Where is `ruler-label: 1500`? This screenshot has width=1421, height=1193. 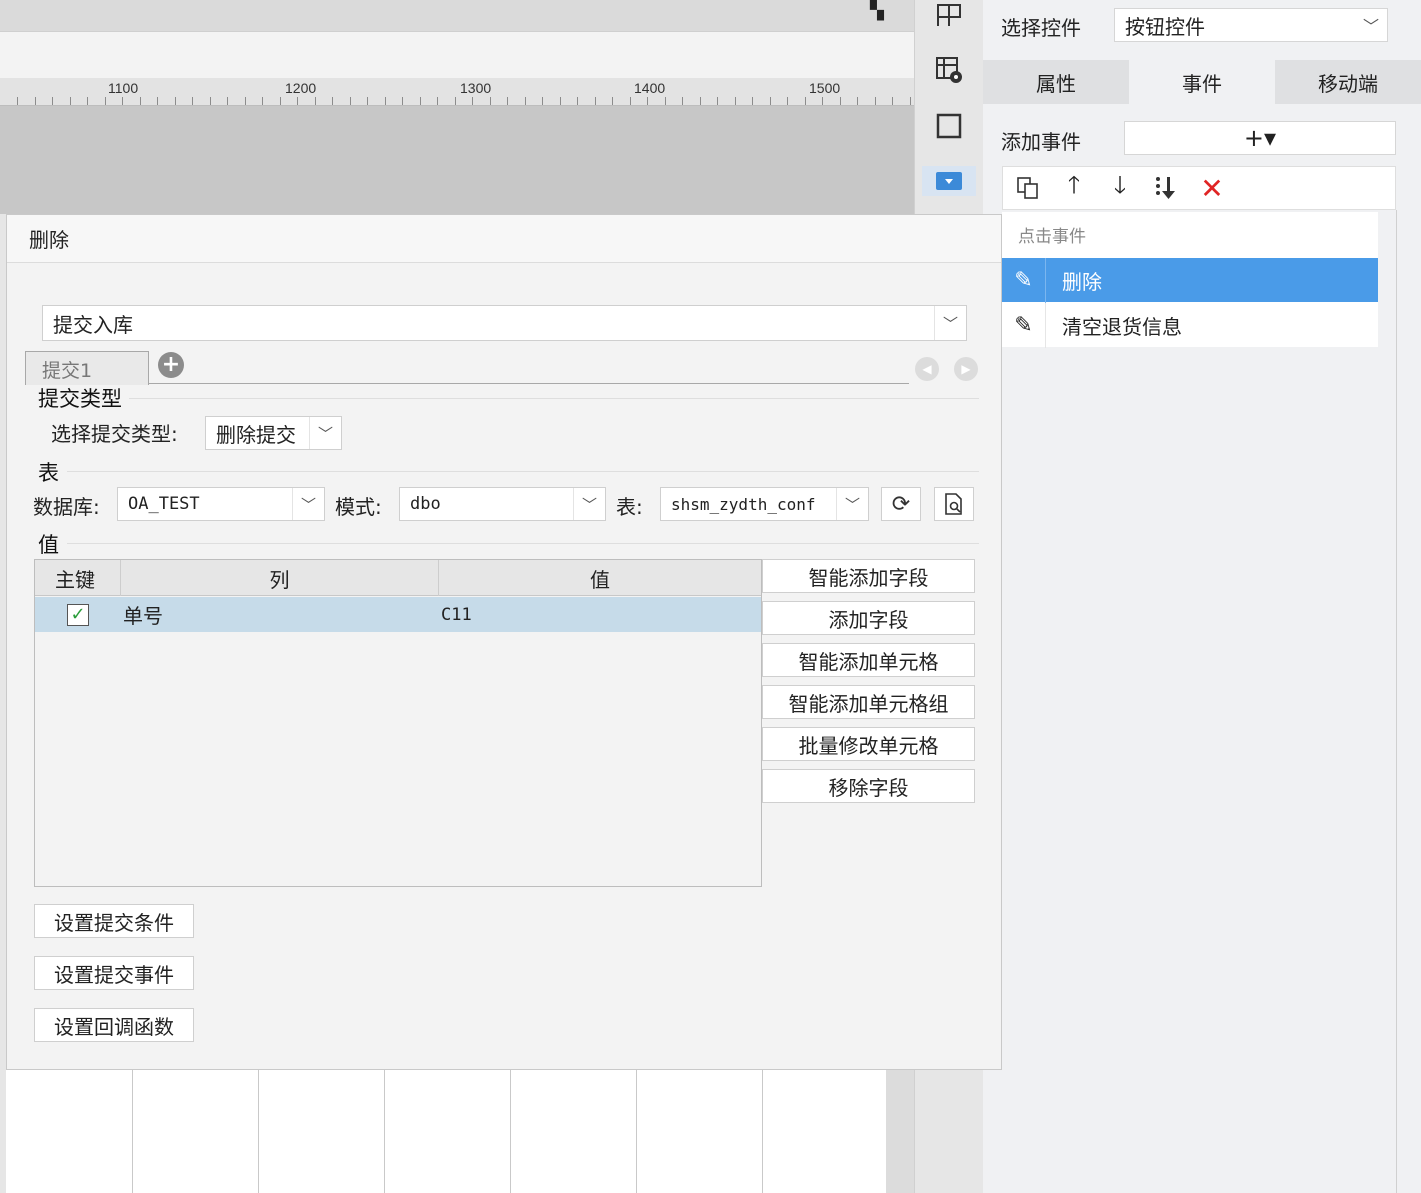 ruler-label: 1500 is located at coordinates (825, 88).